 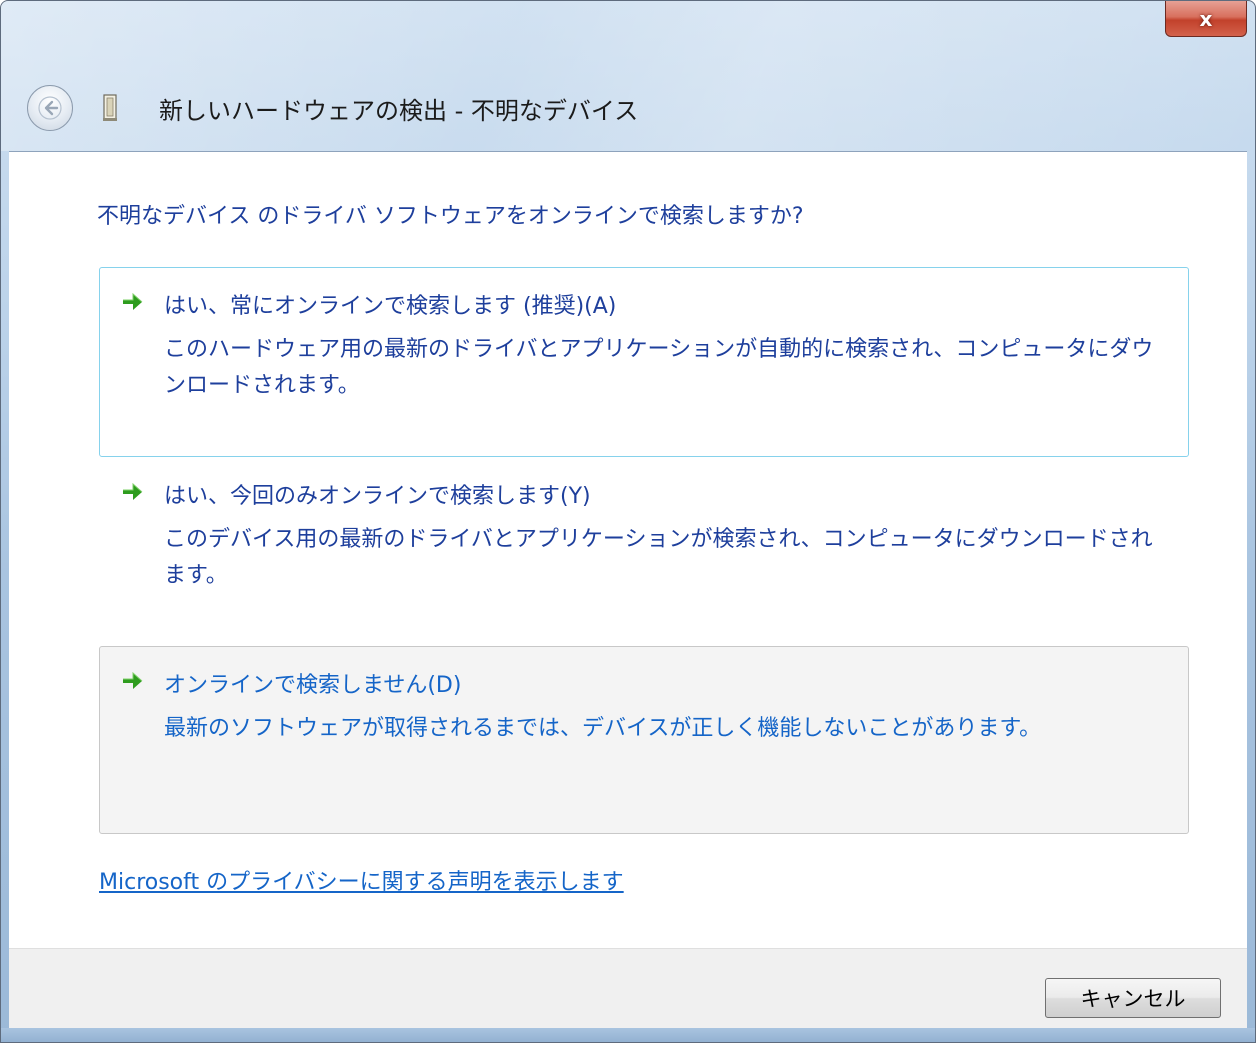 What do you see at coordinates (361, 880) in the screenshot?
I see `privacy-statement-link: Microsoft のプライバシーに関する声明を表示します` at bounding box center [361, 880].